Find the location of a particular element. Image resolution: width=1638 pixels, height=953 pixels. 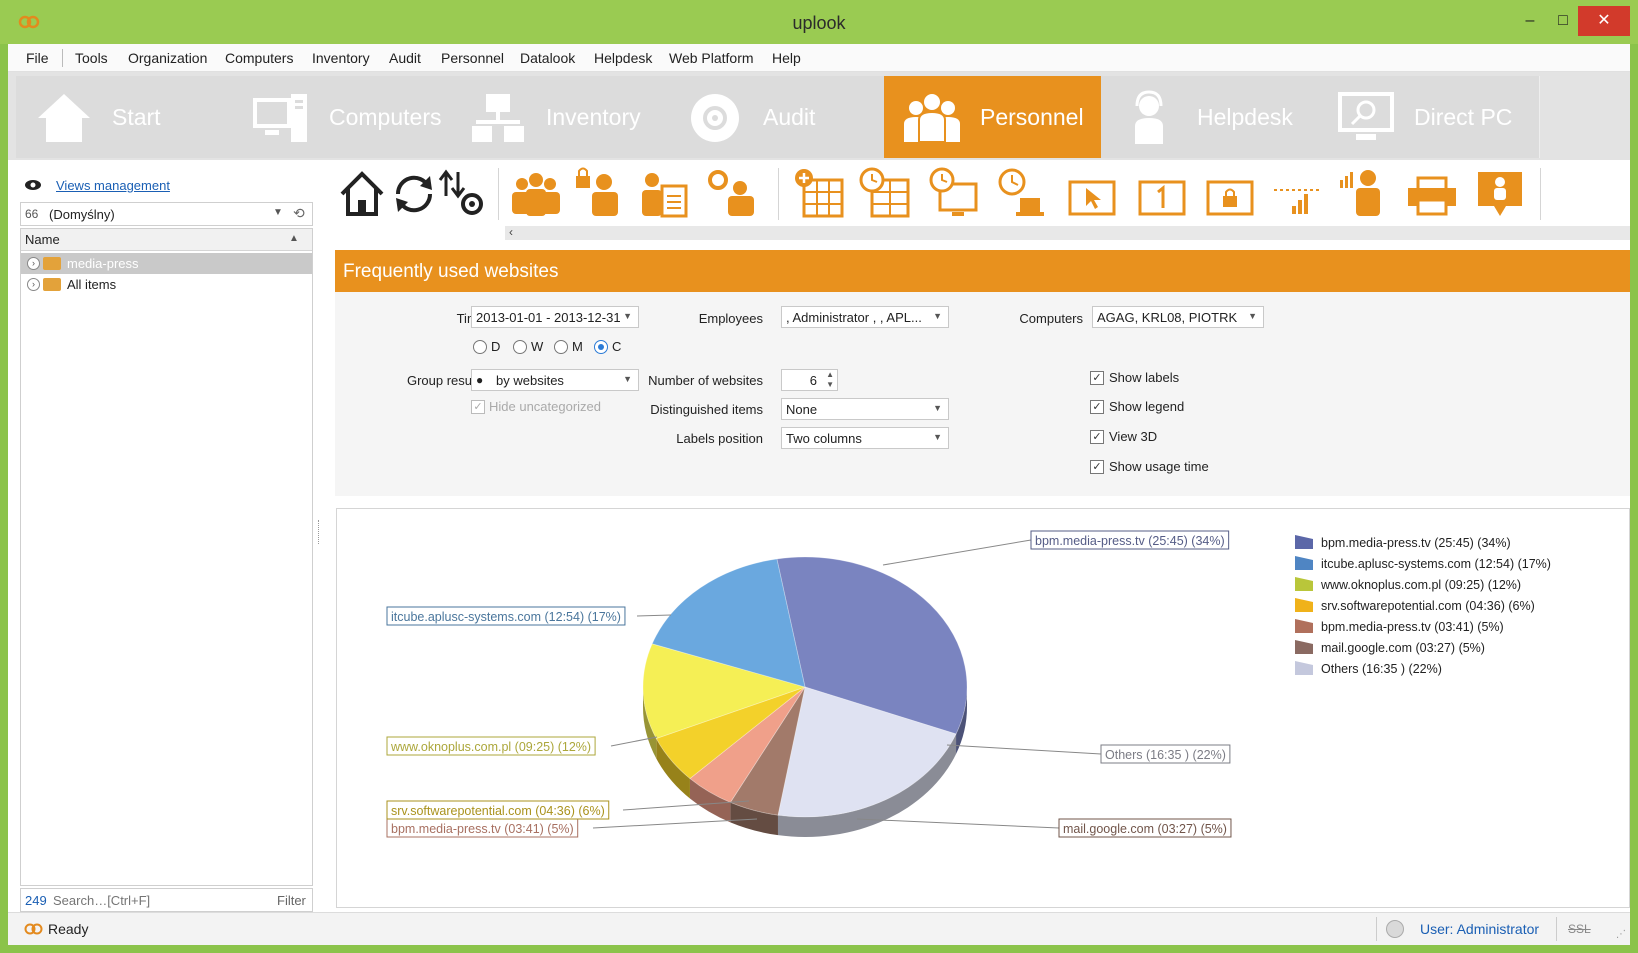

time-range-select: 2013-01-01 - 2013-12-31 ▼ is located at coordinates (555, 317).